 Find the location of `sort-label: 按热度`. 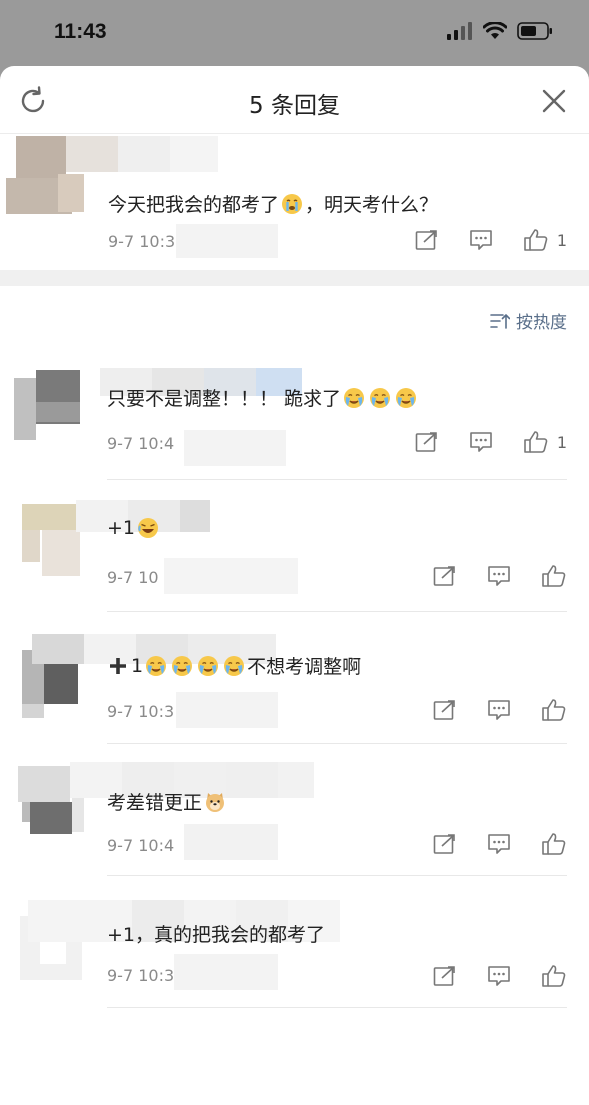

sort-label: 按热度 is located at coordinates (541, 323).